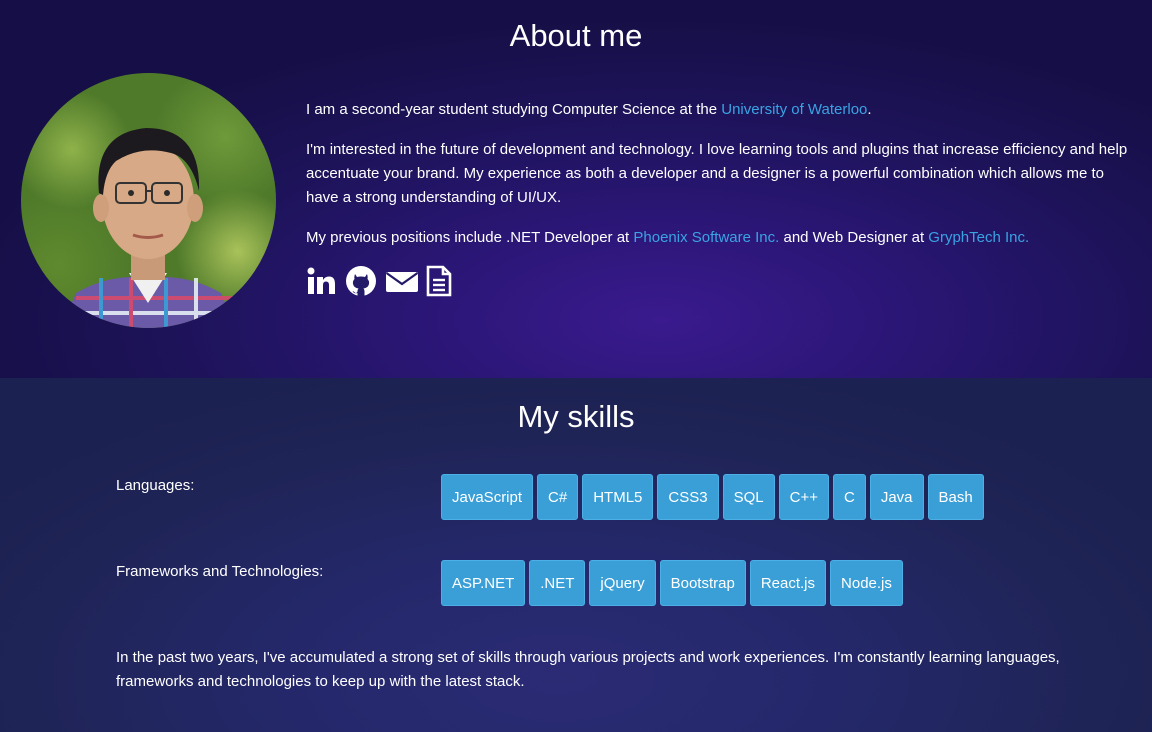  I want to click on github-icon, so click(361, 282).